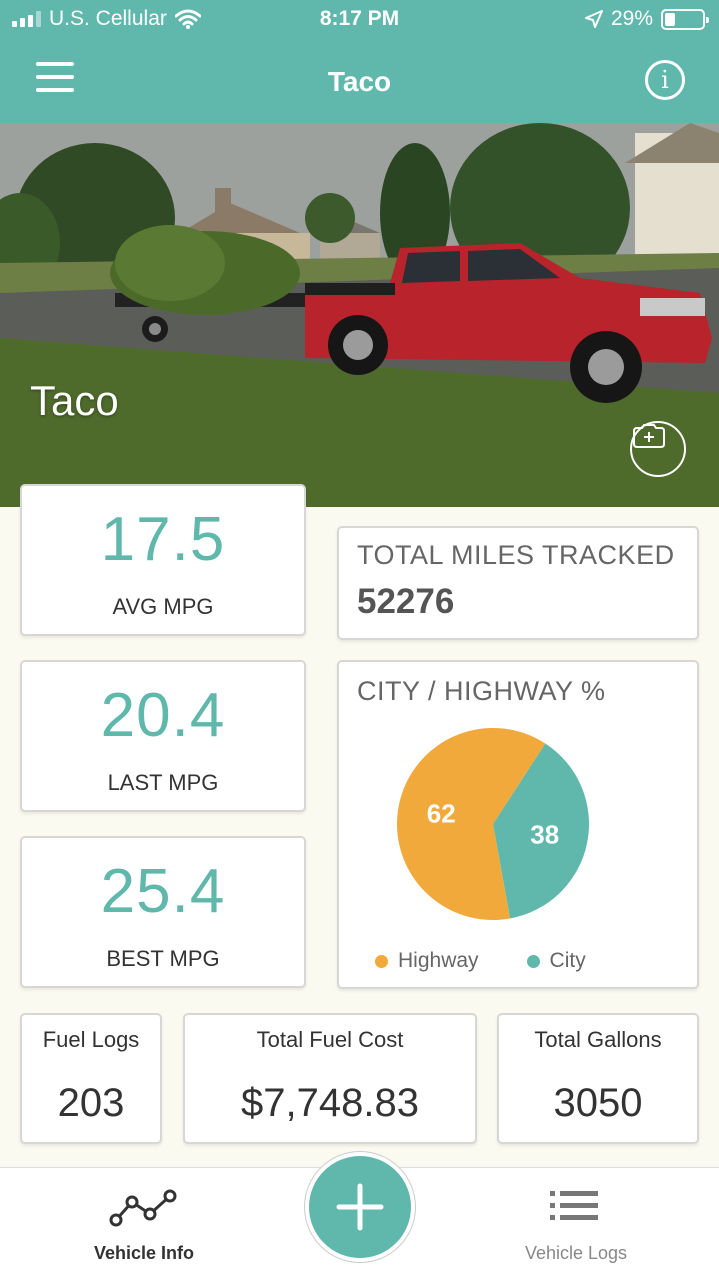 The height and width of the screenshot is (1279, 719). Describe the element at coordinates (576, 1253) in the screenshot. I see `tab-vehicle-logs-label: Vehicle Logs` at that location.